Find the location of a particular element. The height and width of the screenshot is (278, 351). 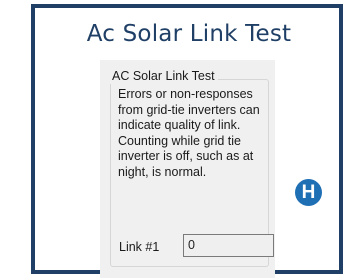

callout-marker-h: H is located at coordinates (308, 192).